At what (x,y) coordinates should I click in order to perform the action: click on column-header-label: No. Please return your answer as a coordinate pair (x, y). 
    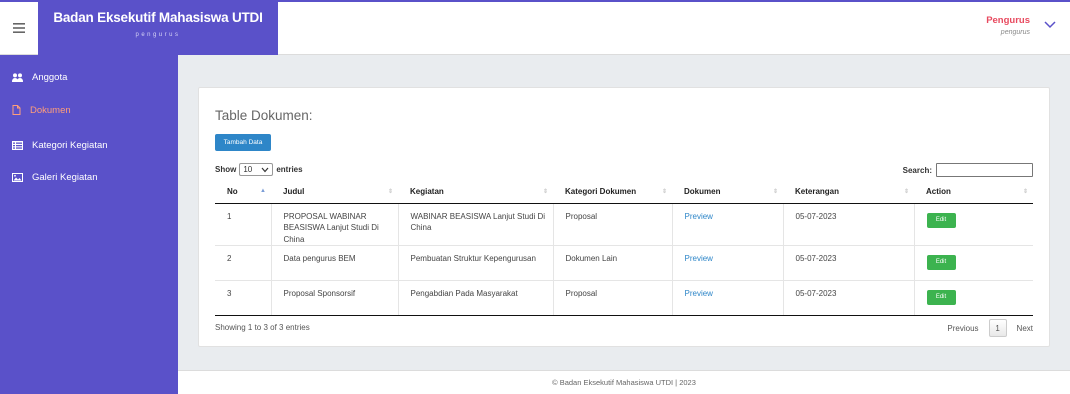
    Looking at the image, I should click on (232, 191).